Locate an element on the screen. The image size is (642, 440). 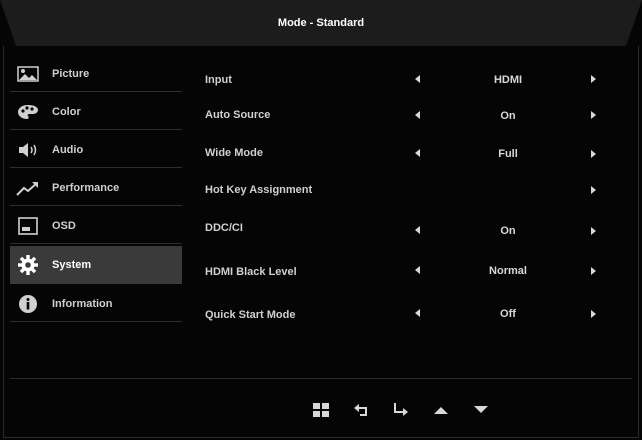
sidebar-item-label: Audio is located at coordinates (68, 149).